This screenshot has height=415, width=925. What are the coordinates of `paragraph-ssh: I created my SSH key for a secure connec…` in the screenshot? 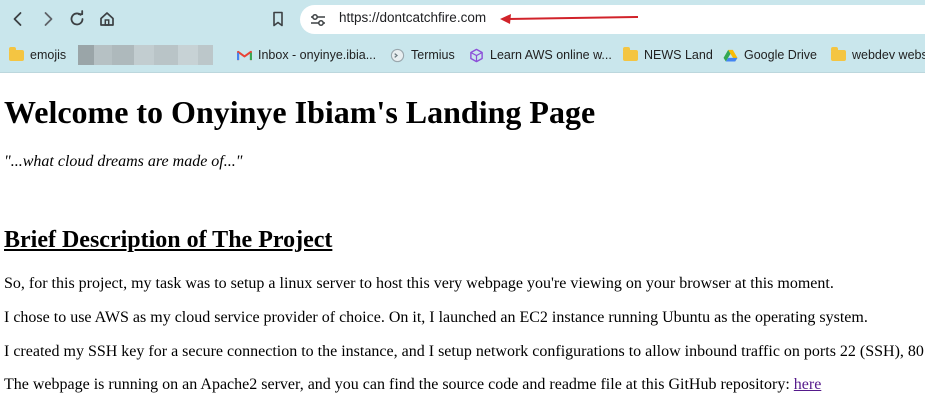 It's located at (464, 351).